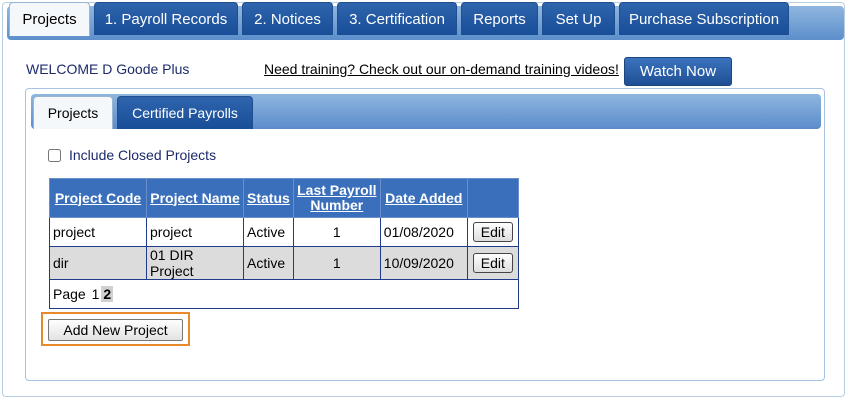 The image size is (850, 401). What do you see at coordinates (397, 18) in the screenshot?
I see `tab-certification: 3. Certification` at bounding box center [397, 18].